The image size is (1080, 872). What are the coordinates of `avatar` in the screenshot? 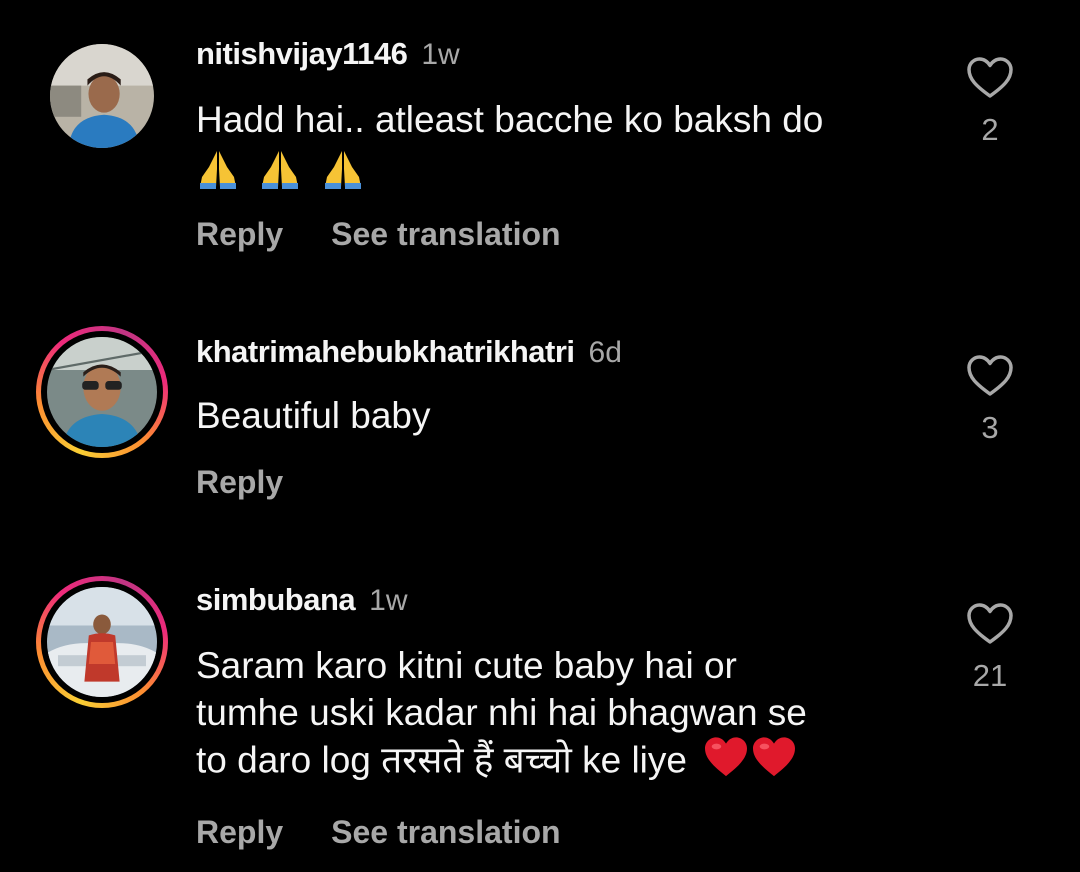 It's located at (102, 96).